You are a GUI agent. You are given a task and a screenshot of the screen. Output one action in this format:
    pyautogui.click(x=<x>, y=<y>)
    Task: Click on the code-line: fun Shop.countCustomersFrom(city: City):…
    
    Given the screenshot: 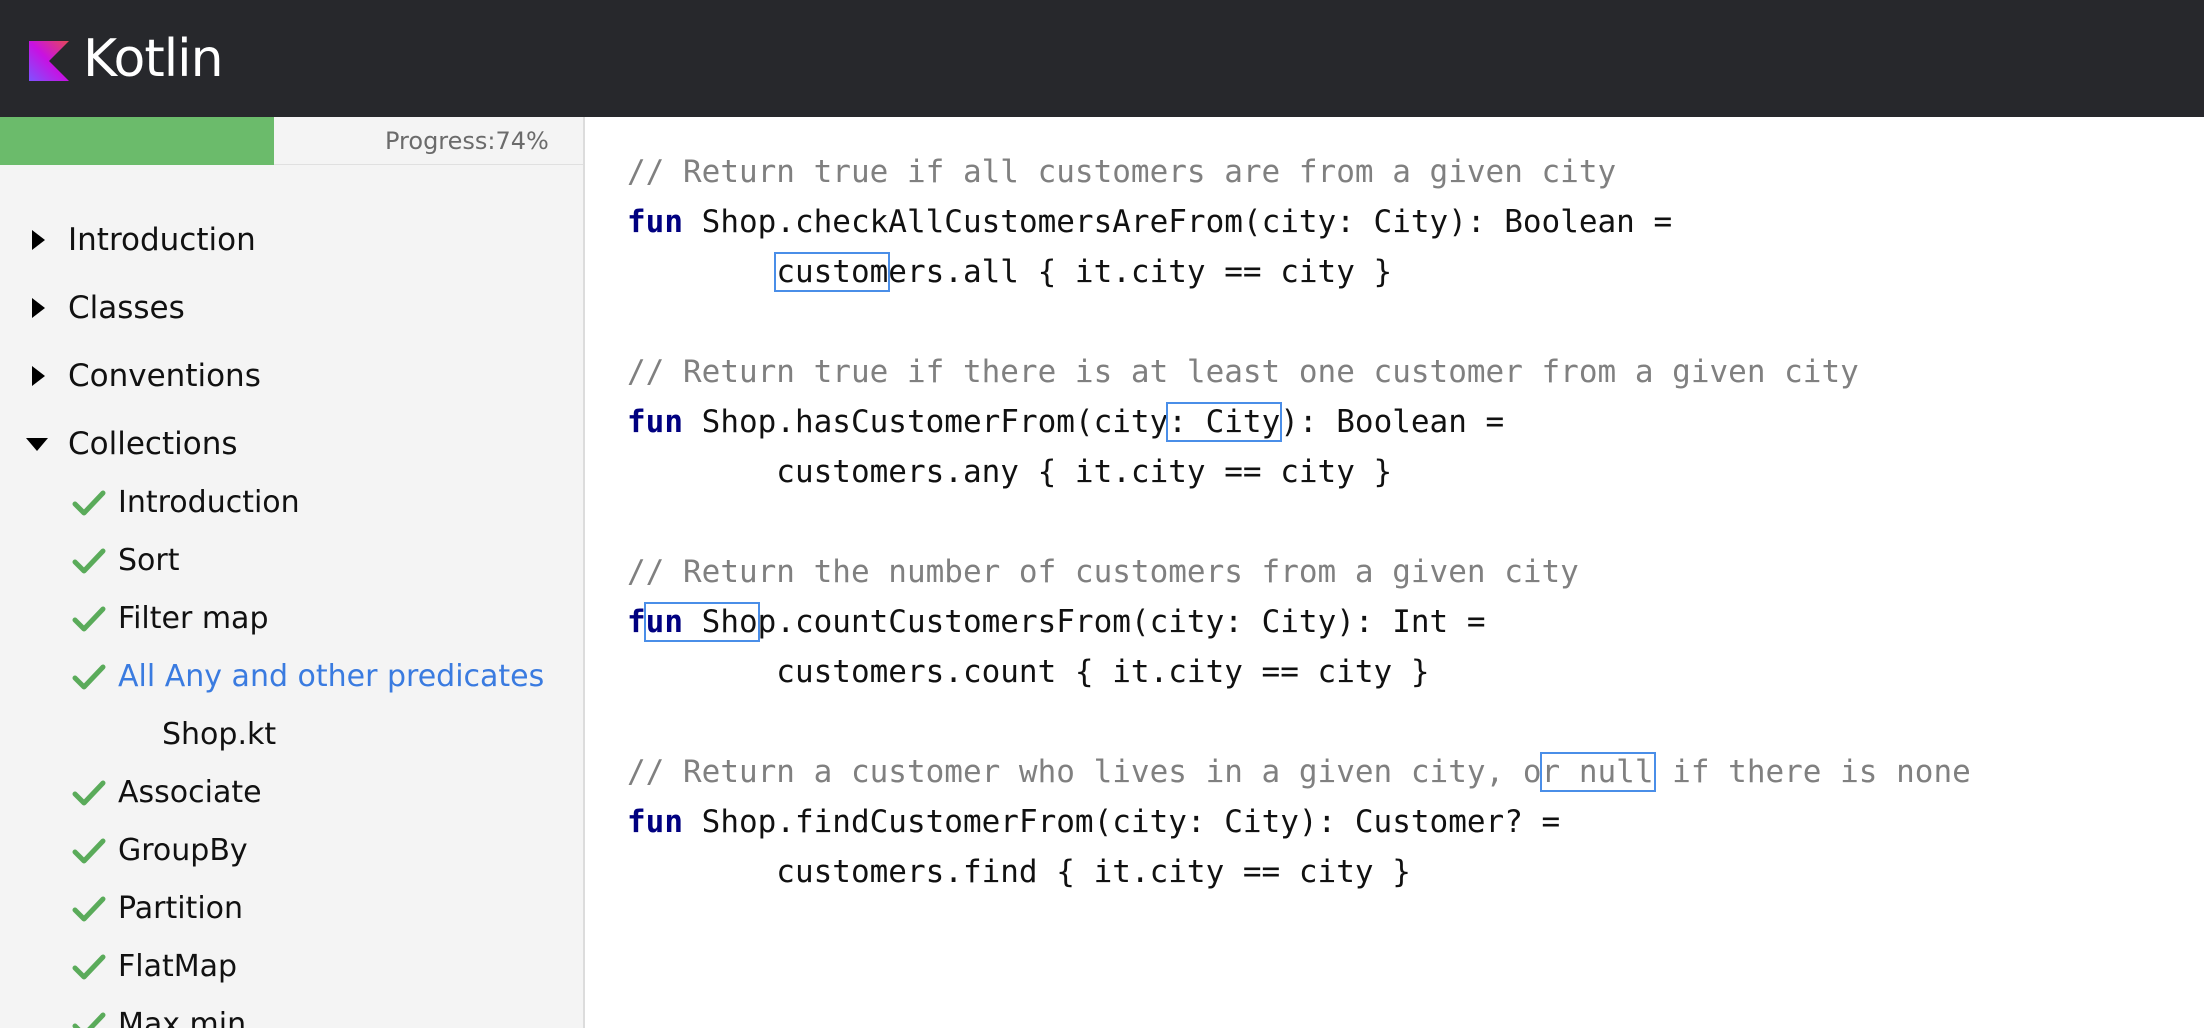 What is the action you would take?
    pyautogui.click(x=1056, y=622)
    